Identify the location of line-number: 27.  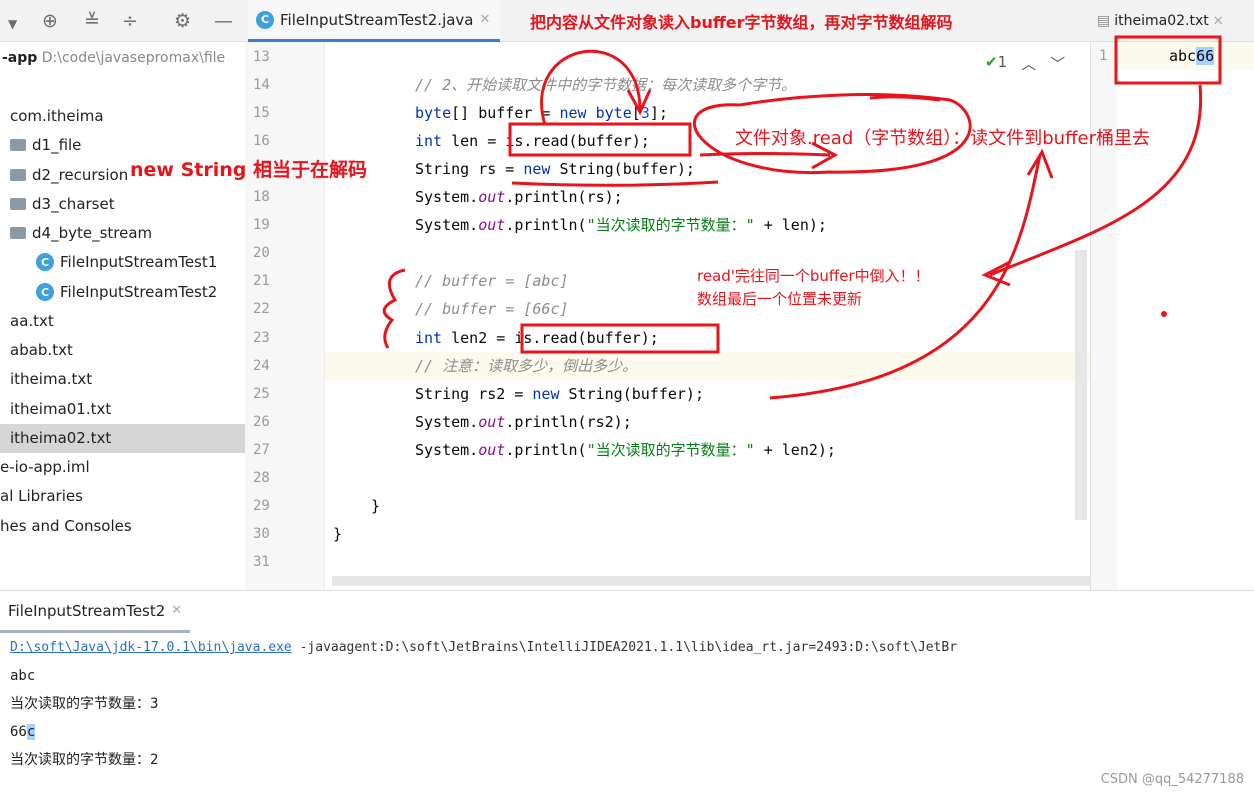
(261, 449).